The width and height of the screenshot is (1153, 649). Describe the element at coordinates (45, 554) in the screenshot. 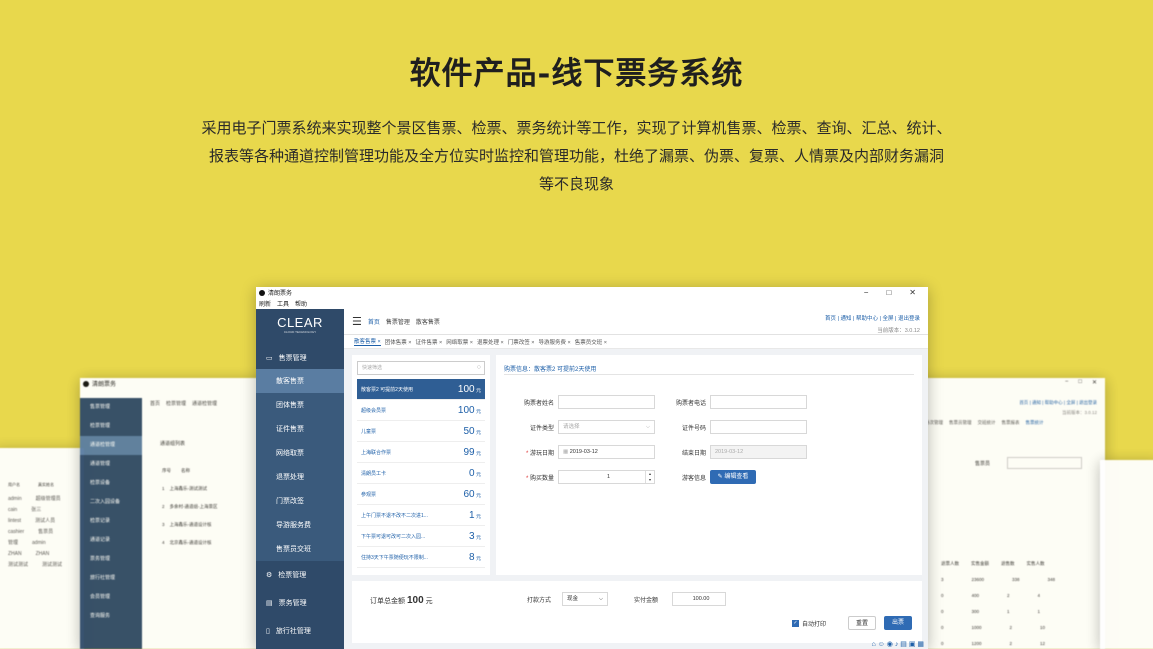

I see `table-row: ZHAN ZHAN` at that location.